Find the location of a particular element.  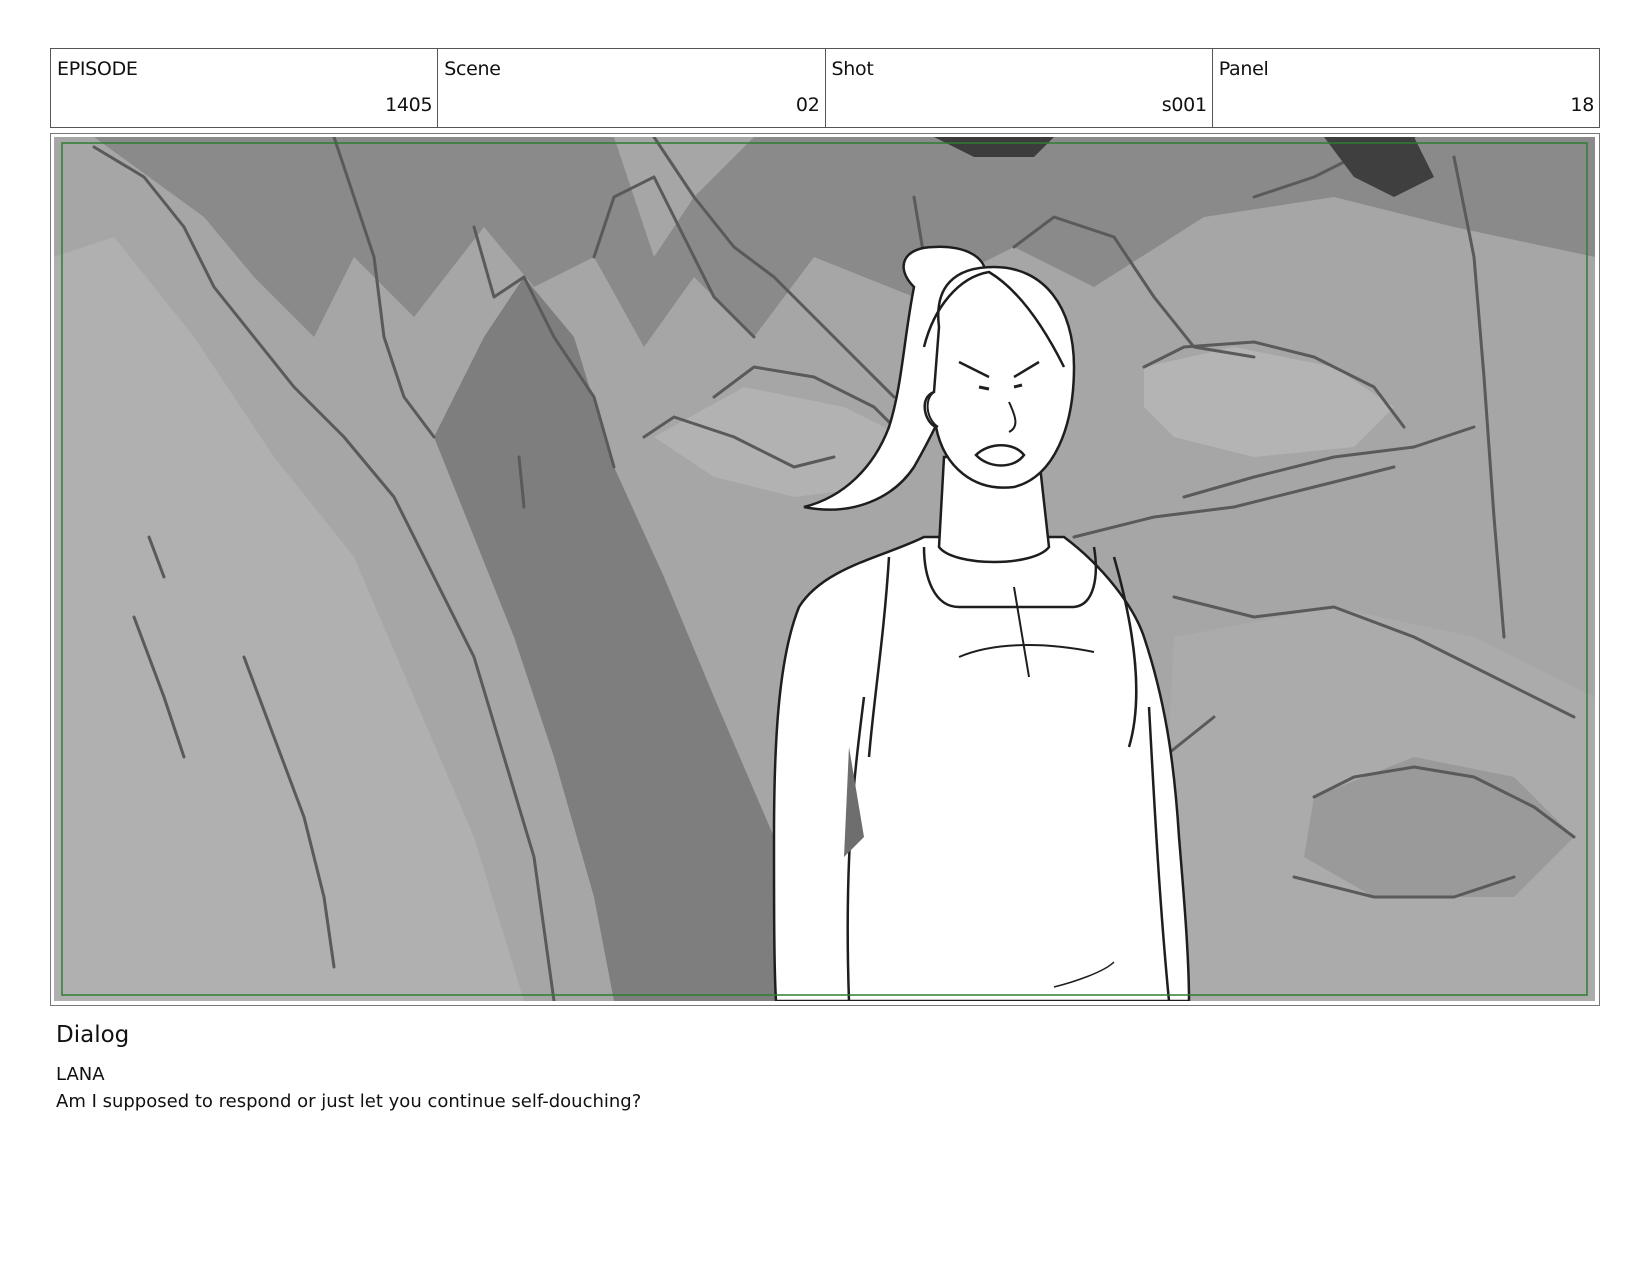

panel-cell: Panel 18 is located at coordinates (1406, 88).